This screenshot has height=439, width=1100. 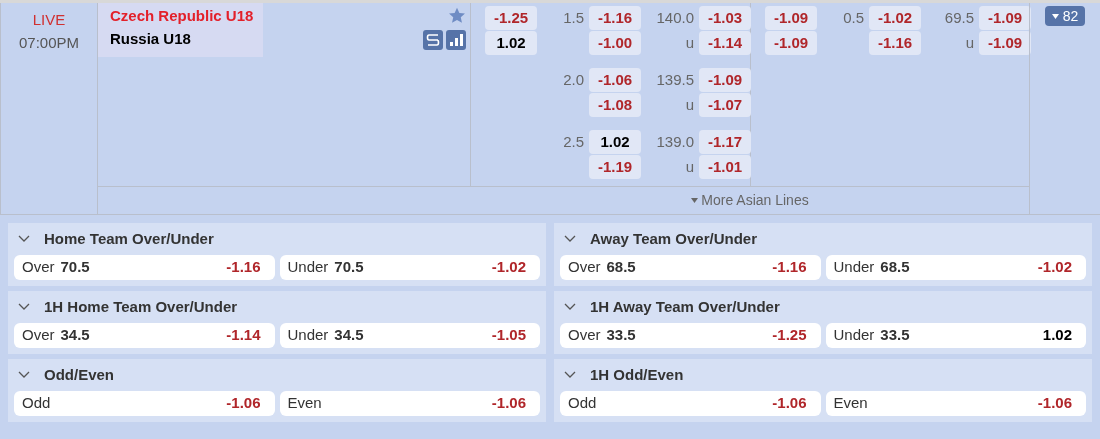 What do you see at coordinates (958, 17) in the screenshot?
I see `total-label: 69.5` at bounding box center [958, 17].